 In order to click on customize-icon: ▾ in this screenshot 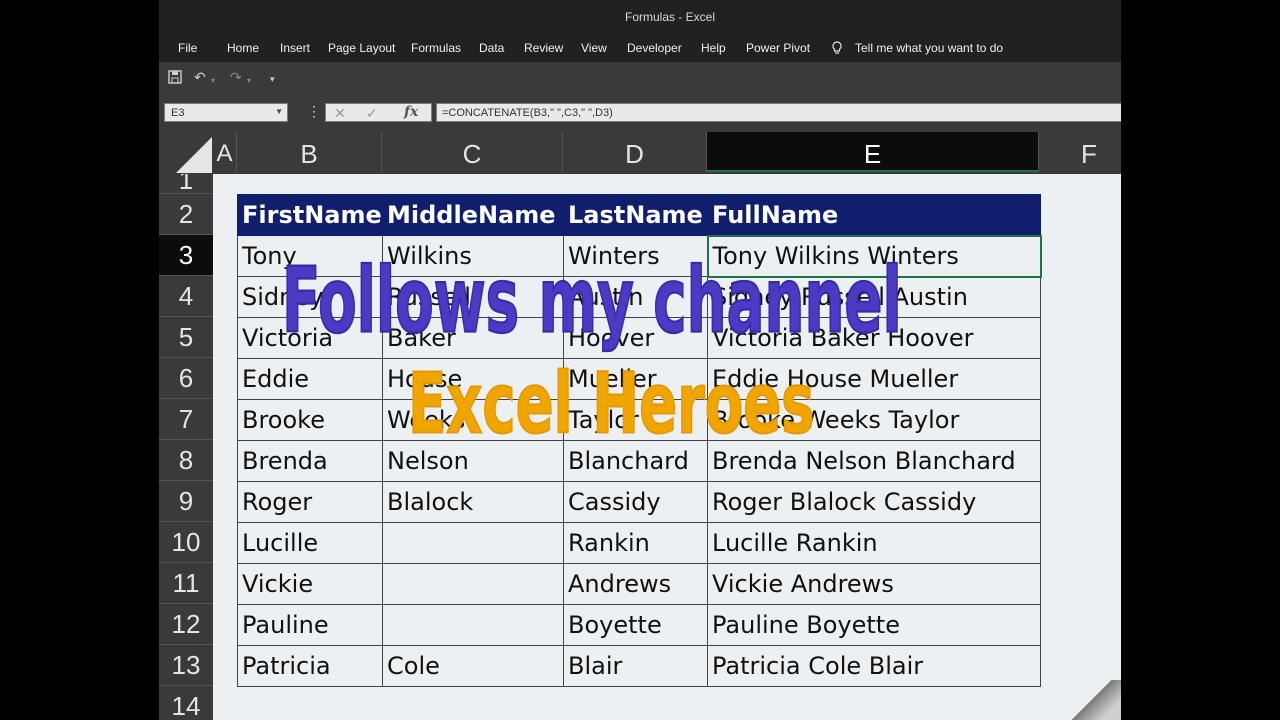, I will do `click(272, 79)`.